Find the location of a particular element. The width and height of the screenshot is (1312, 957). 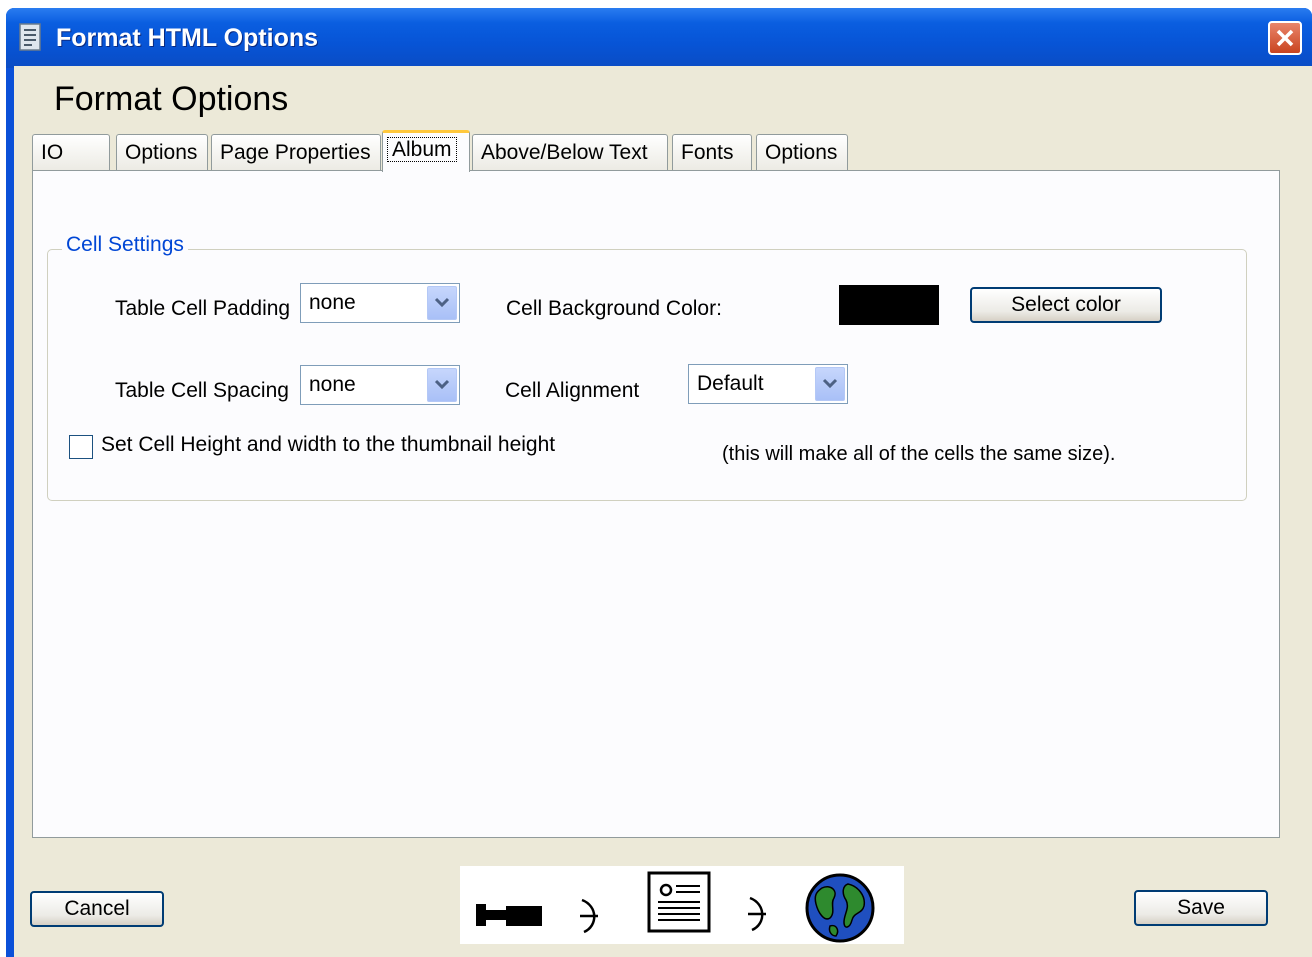

tab-label: Fonts is located at coordinates (707, 152).